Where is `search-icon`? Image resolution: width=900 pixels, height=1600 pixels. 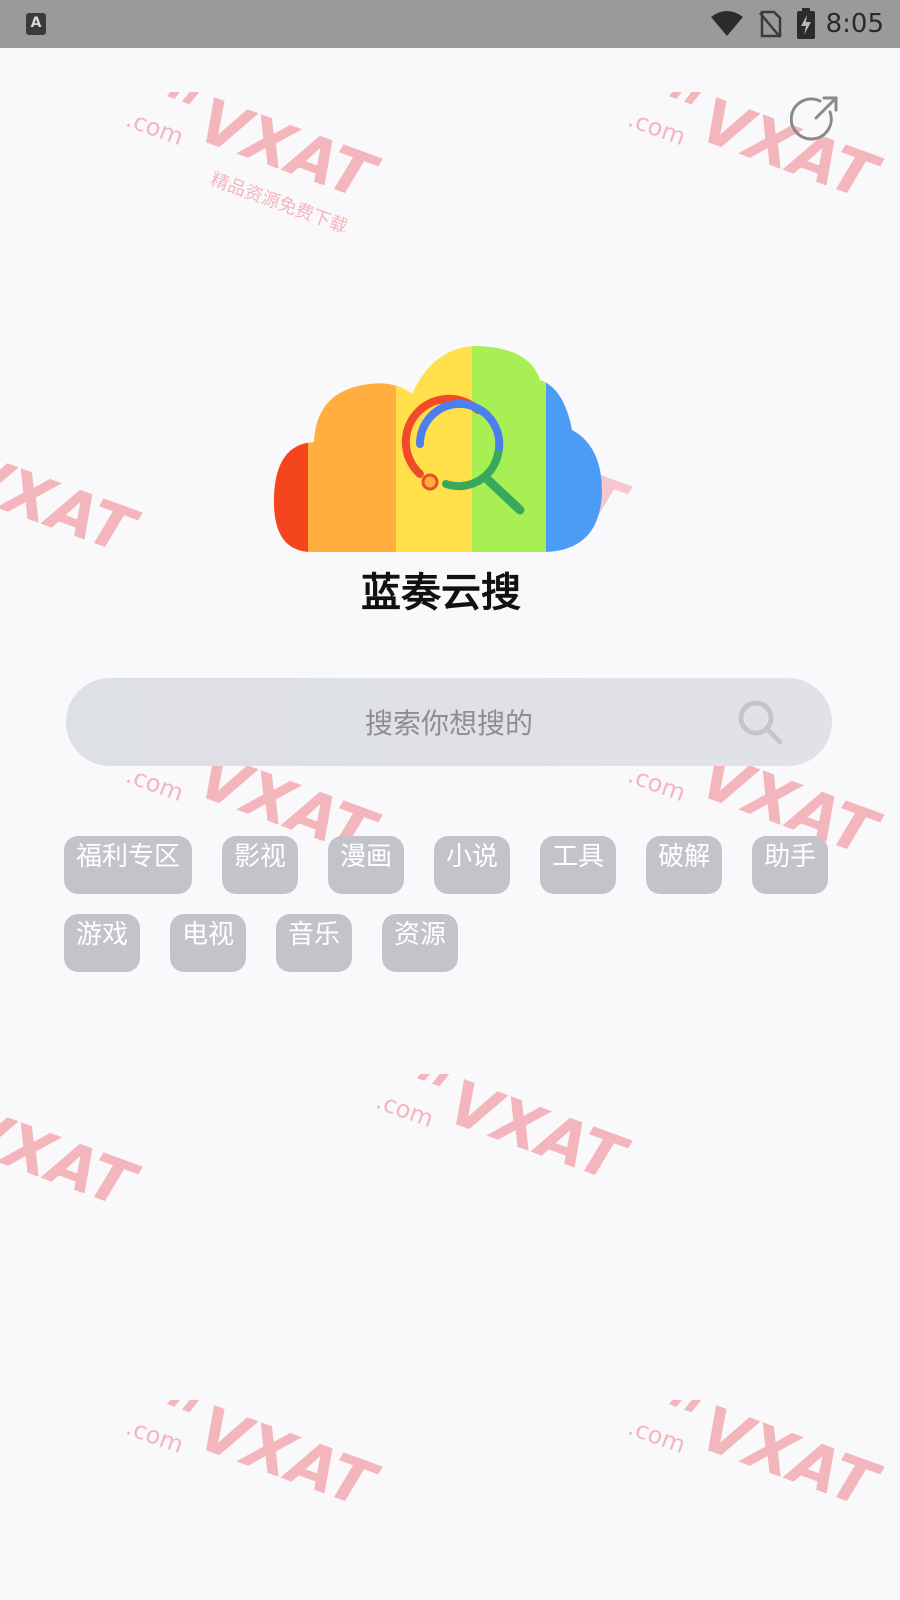
search-icon is located at coordinates (760, 722).